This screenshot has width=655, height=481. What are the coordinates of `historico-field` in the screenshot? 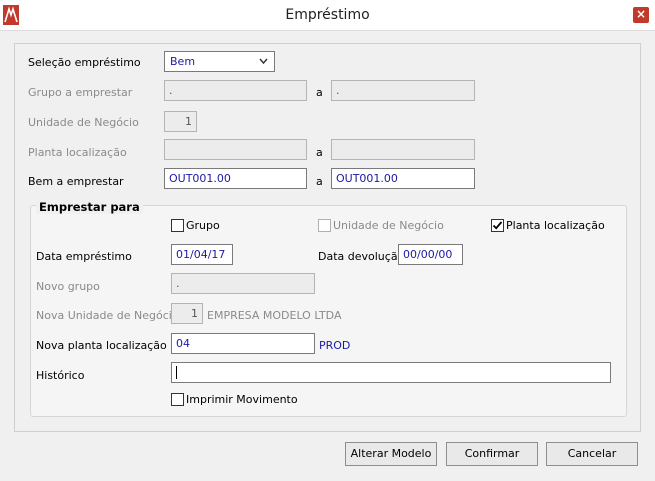 It's located at (391, 372).